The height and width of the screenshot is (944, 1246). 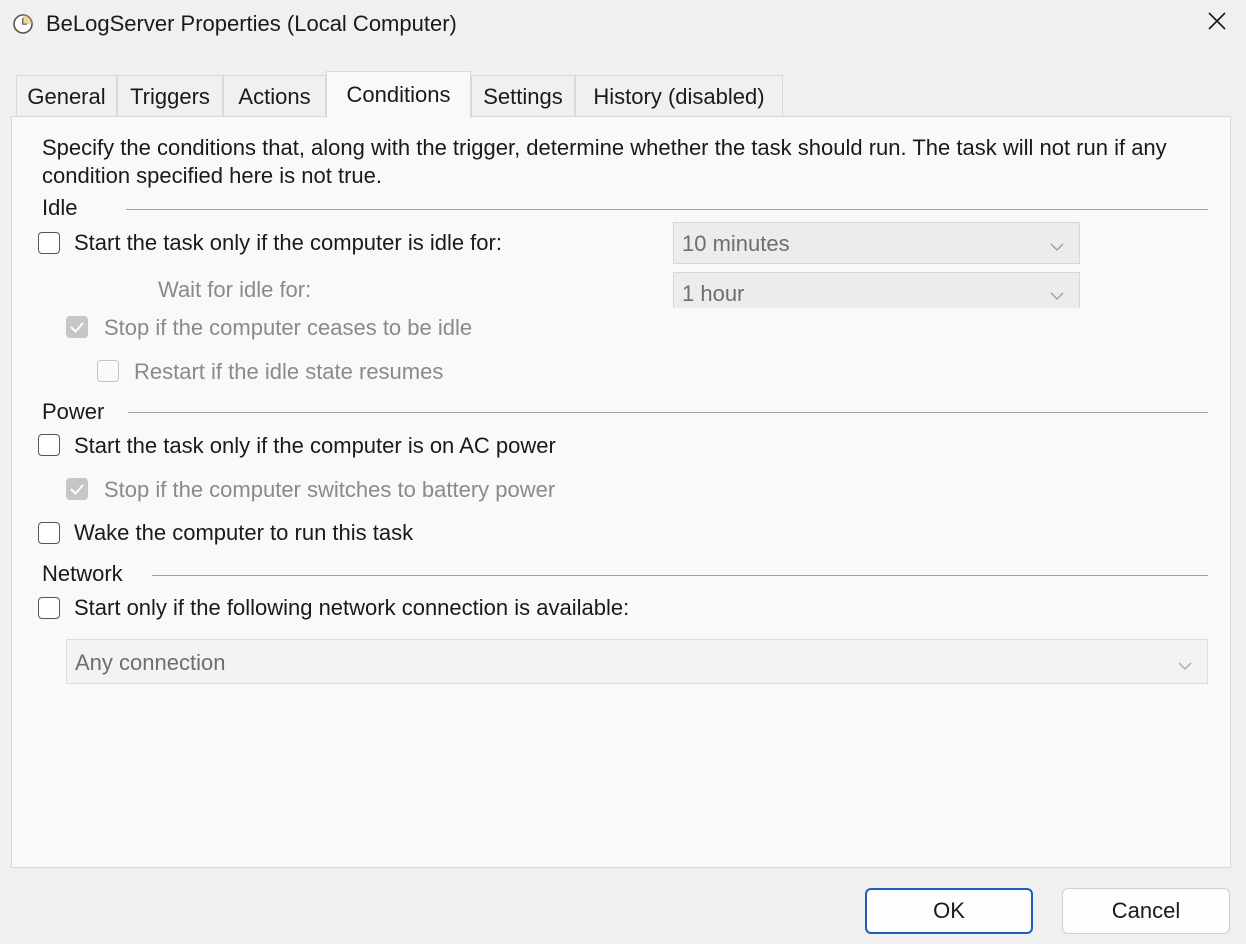 What do you see at coordinates (713, 293) in the screenshot?
I see `wait-duration-value: 1 hour` at bounding box center [713, 293].